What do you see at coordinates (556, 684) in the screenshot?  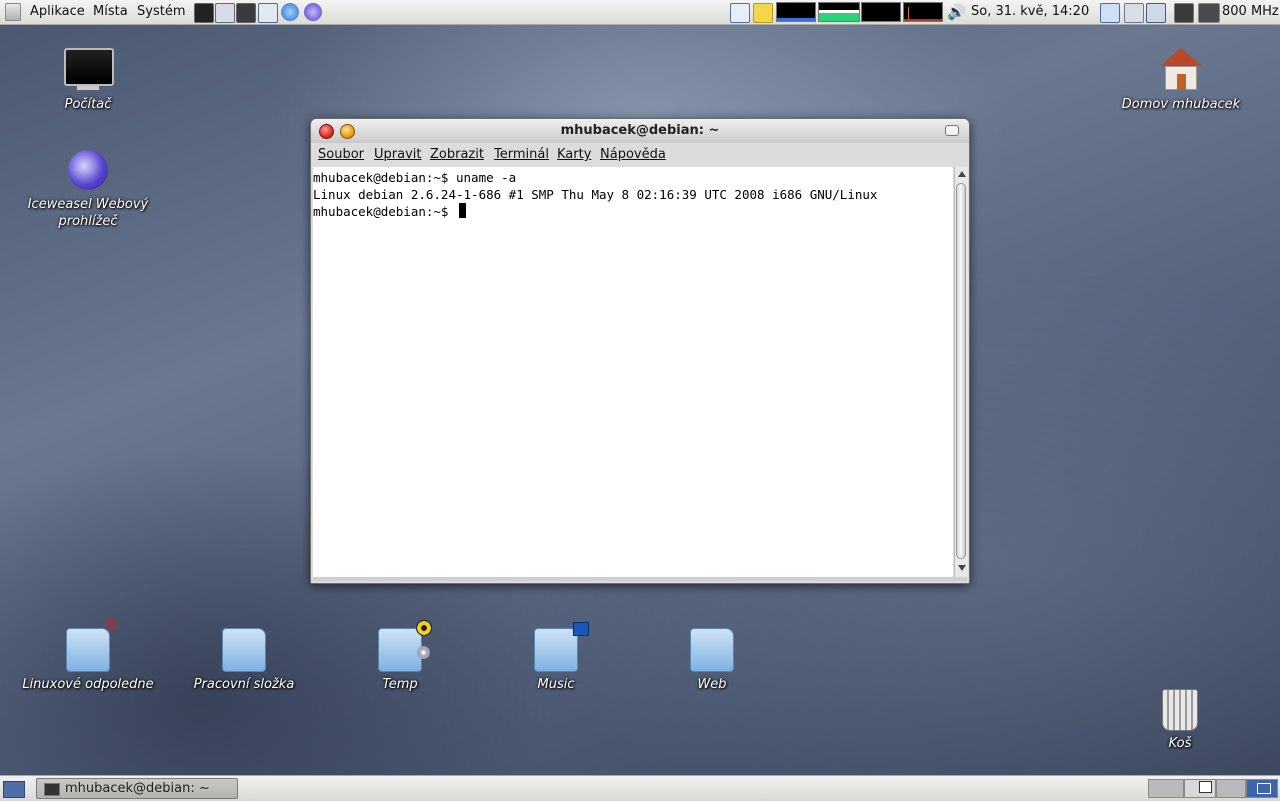 I see `desktop-icon-label: Music` at bounding box center [556, 684].